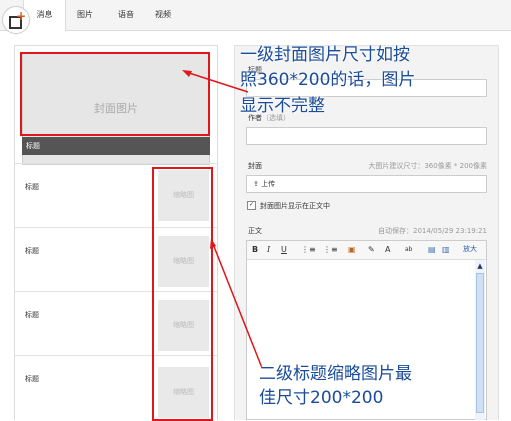  What do you see at coordinates (217, 82) in the screenshot?
I see `cover-arrow` at bounding box center [217, 82].